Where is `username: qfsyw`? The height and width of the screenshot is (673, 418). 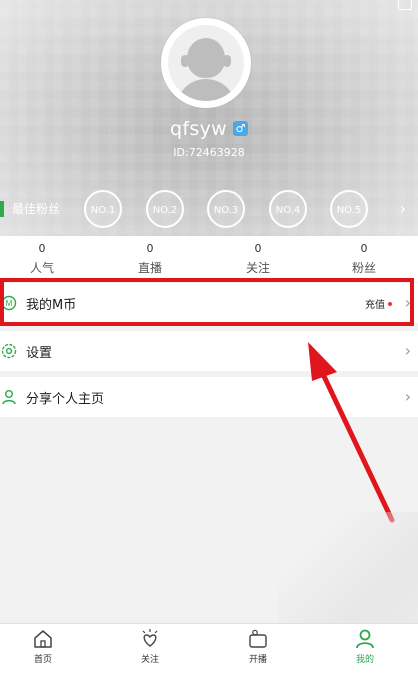
username: qfsyw is located at coordinates (198, 129).